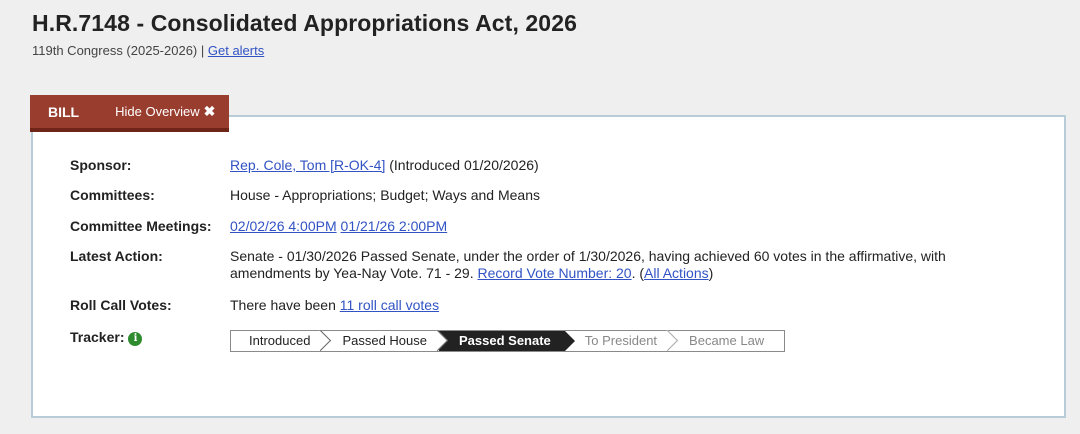  What do you see at coordinates (380, 341) in the screenshot?
I see `tracker-step-passed-house: Passed House` at bounding box center [380, 341].